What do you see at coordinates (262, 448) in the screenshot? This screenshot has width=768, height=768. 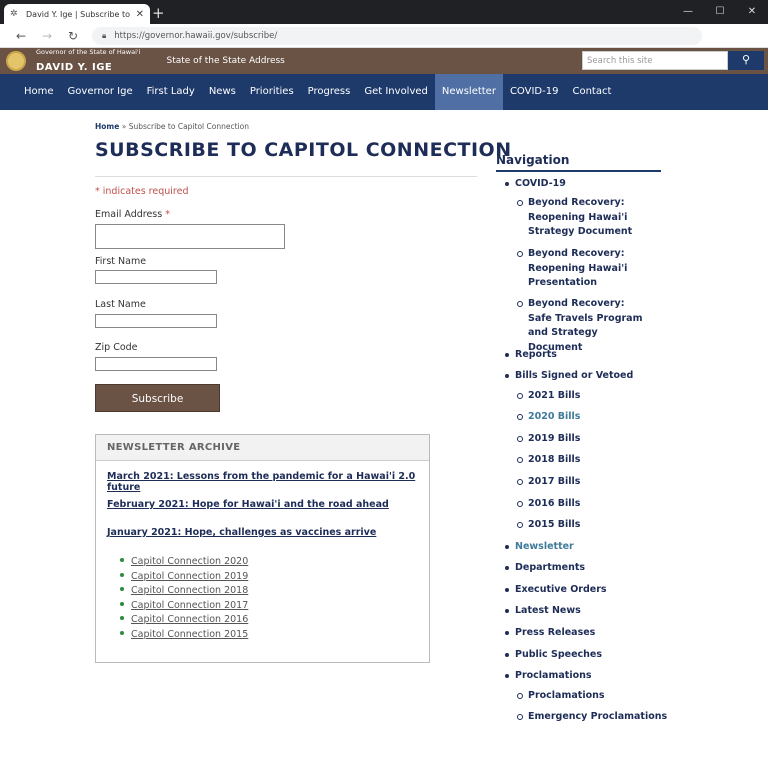 I see `archive-title: NEWSLETTER ARCHIVE` at bounding box center [262, 448].